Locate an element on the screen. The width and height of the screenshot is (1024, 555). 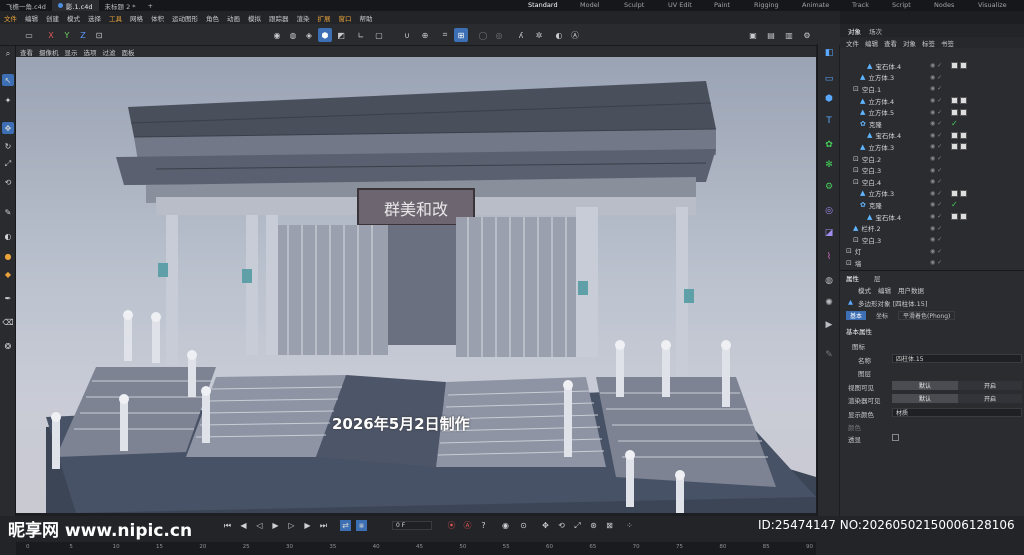
menu-edit: 编辑 is located at coordinates (31, 18).